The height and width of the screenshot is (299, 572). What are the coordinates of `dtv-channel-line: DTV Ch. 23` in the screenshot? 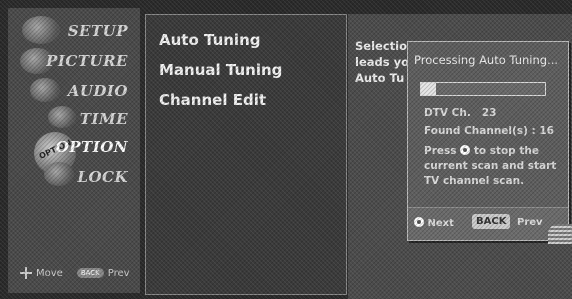 It's located at (460, 113).